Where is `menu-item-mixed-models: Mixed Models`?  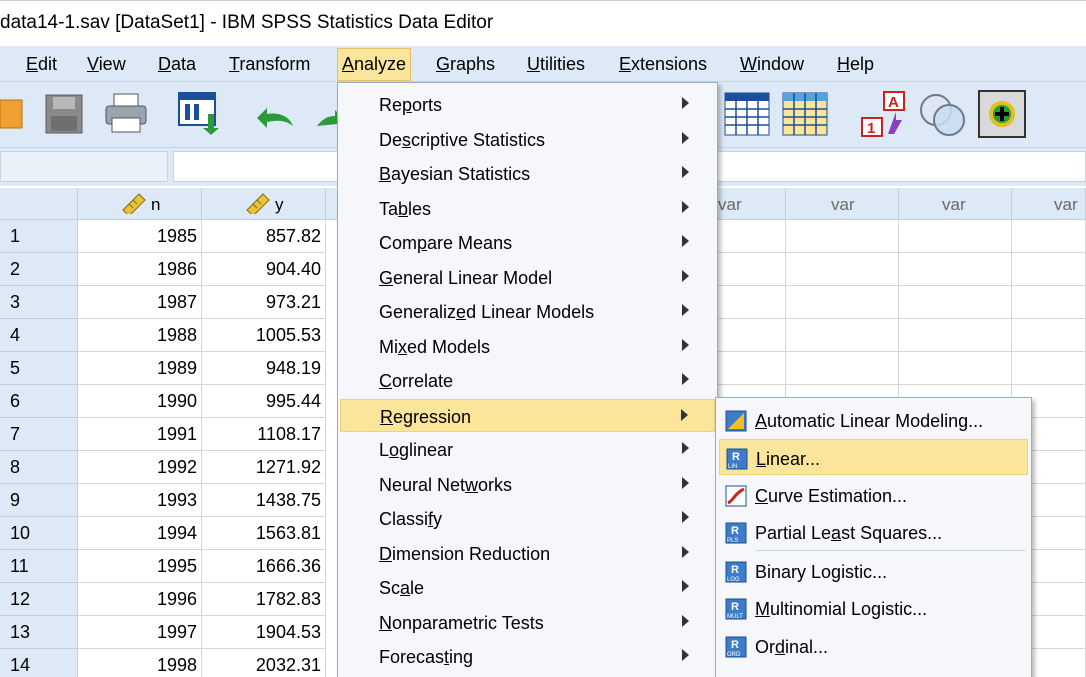 menu-item-mixed-models: Mixed Models is located at coordinates (527, 346).